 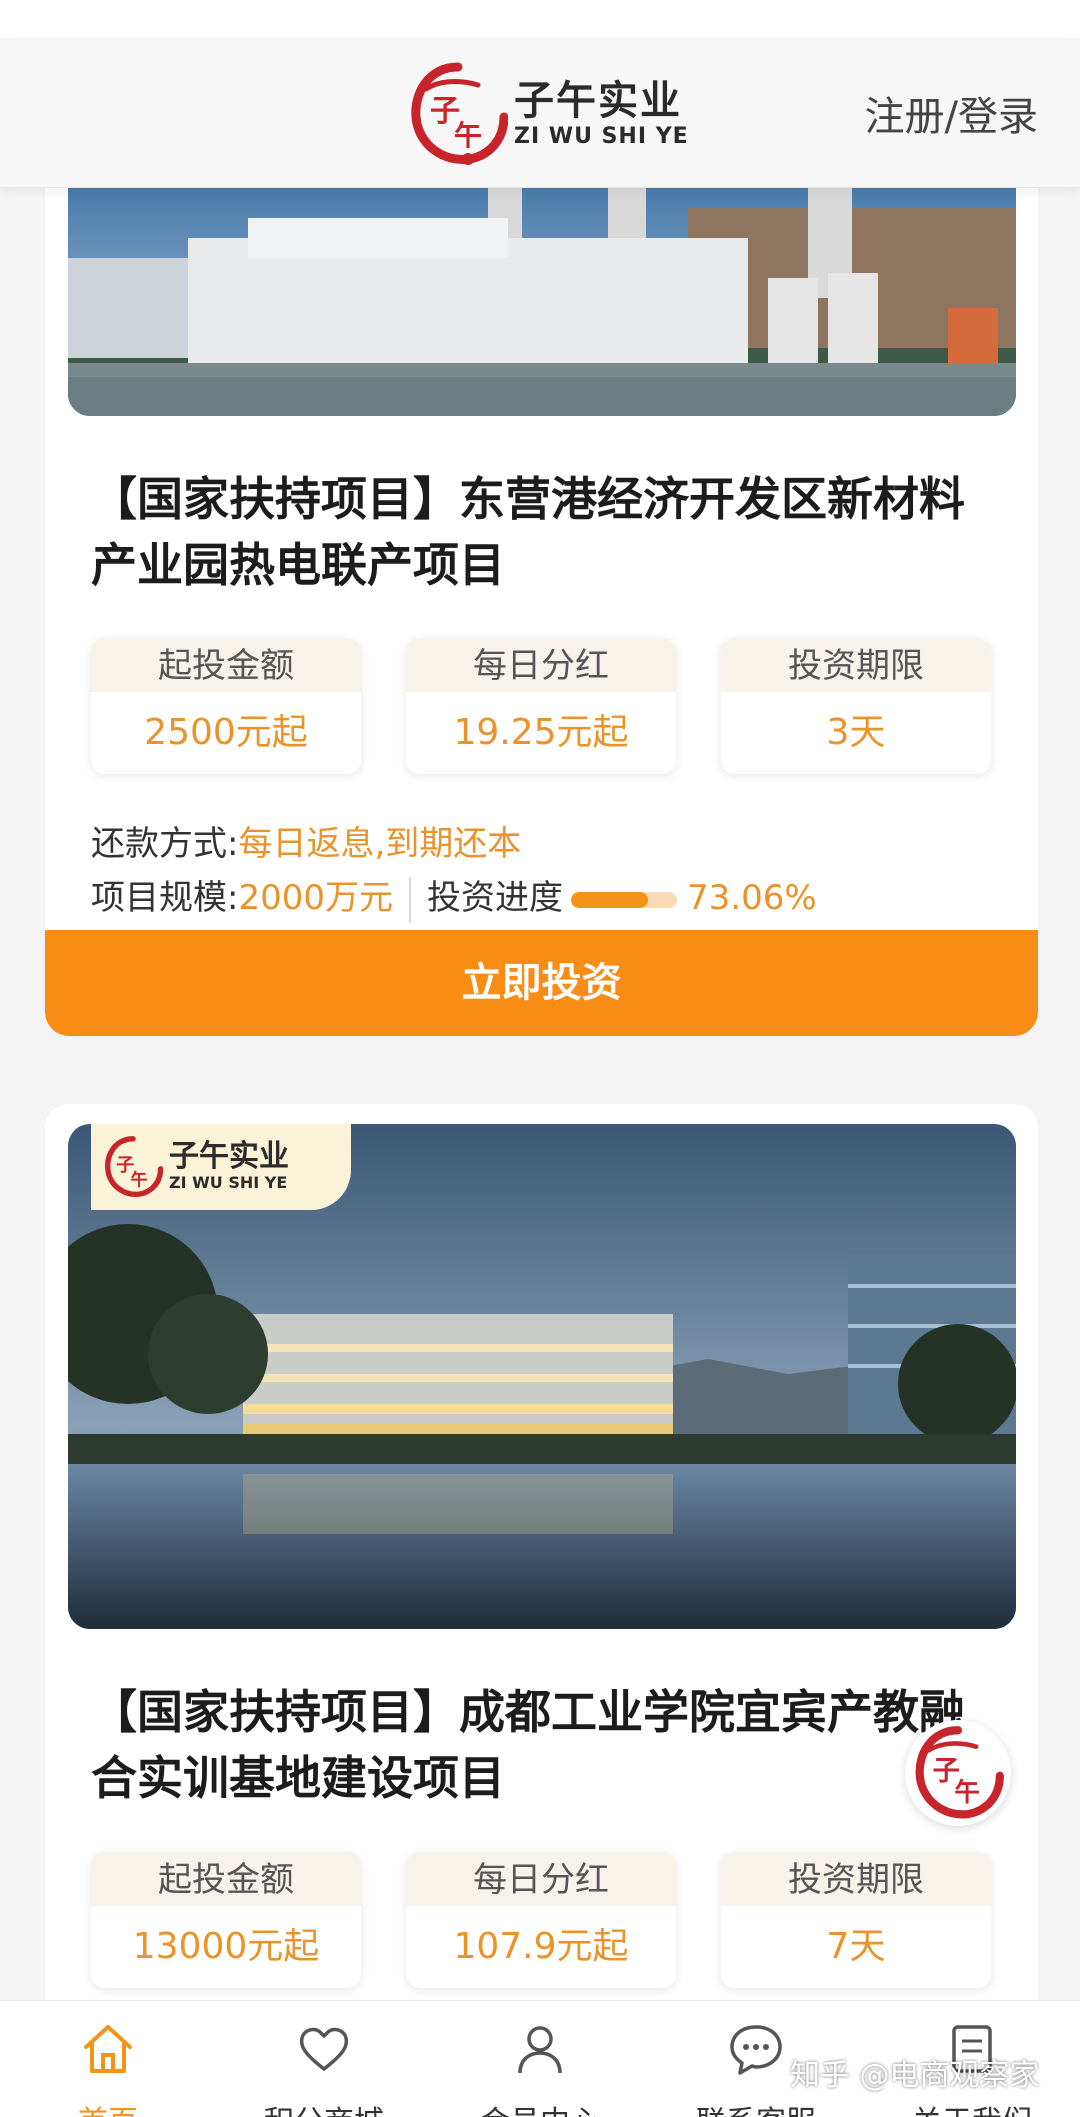 I want to click on tab-member-center: 会员中心, so click(x=540, y=2059).